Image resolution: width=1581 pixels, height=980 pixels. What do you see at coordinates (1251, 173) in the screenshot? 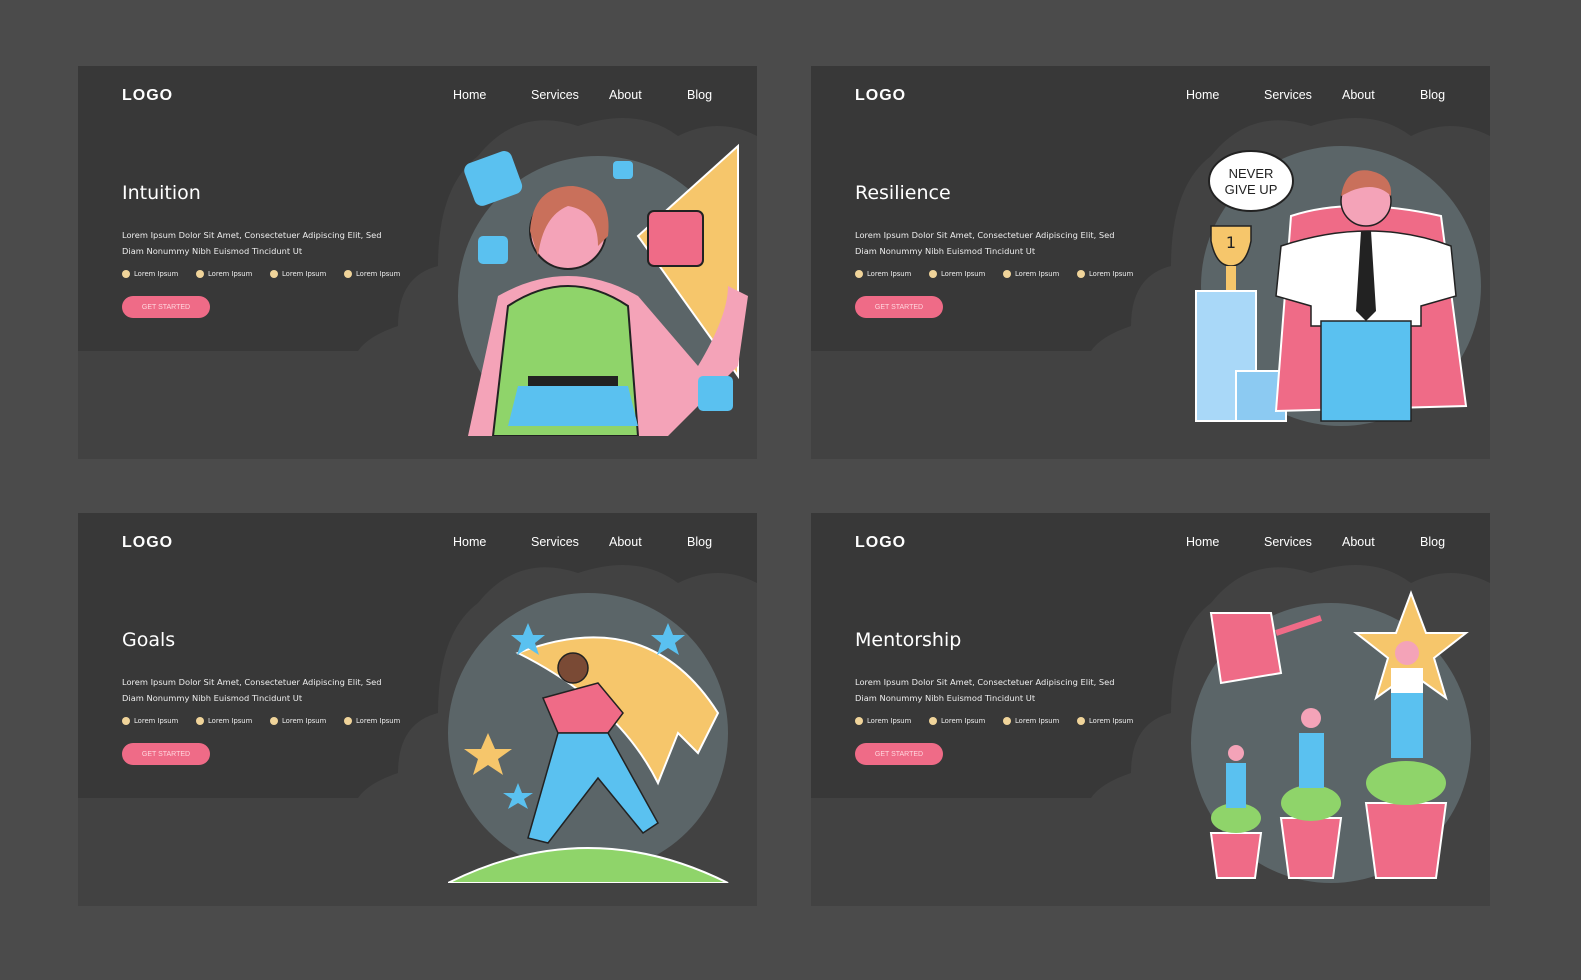
I see `svg-text: NEVER` at bounding box center [1251, 173].